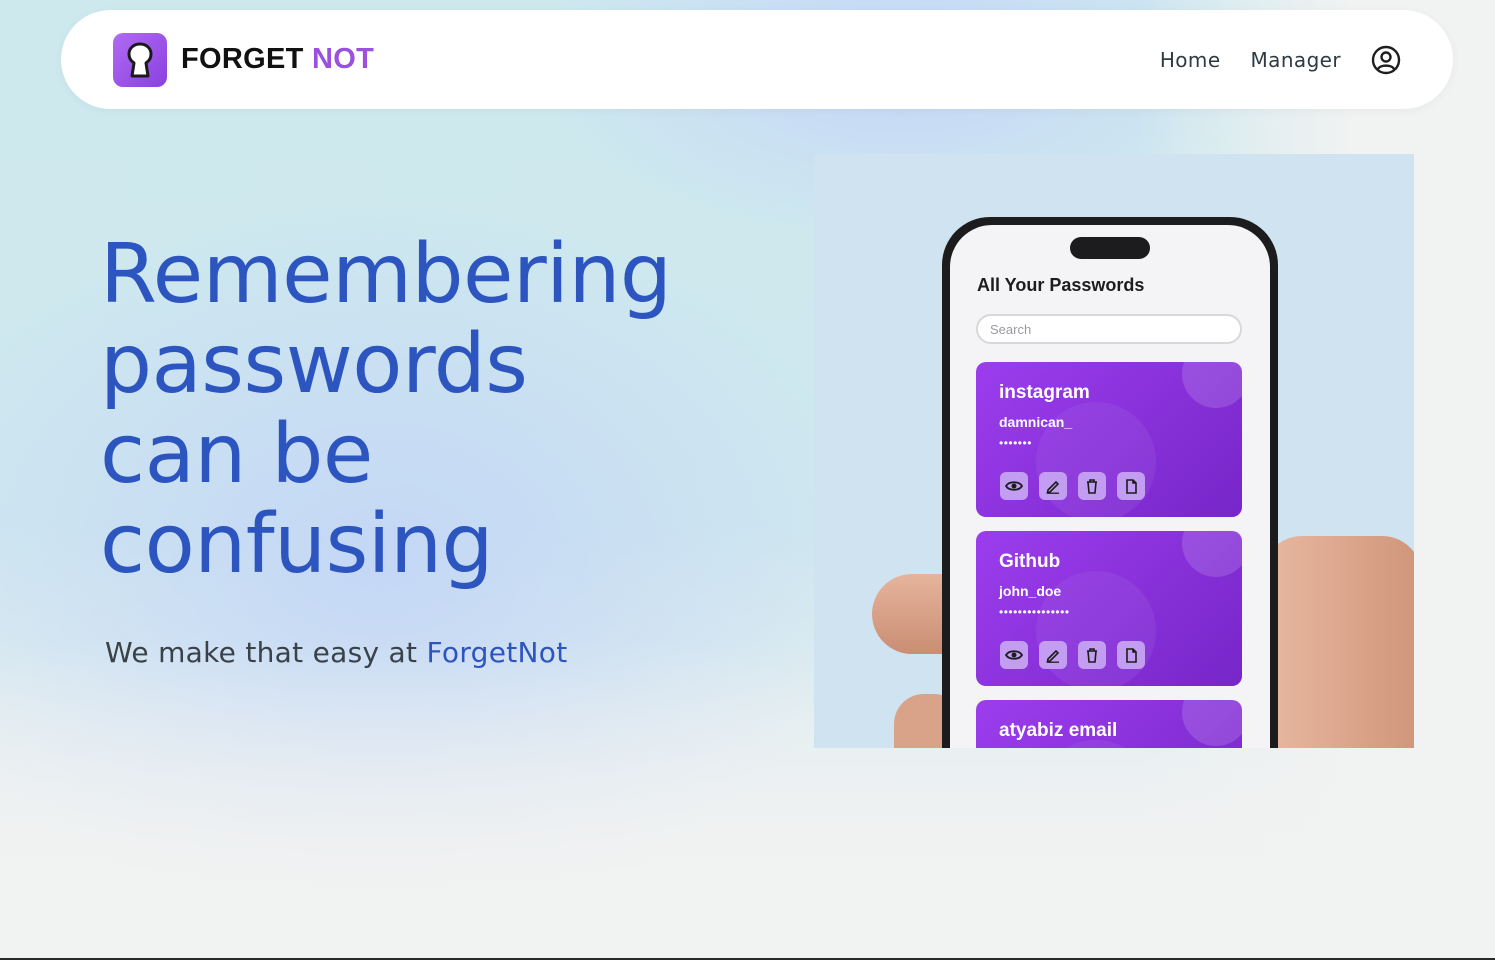  Describe the element at coordinates (314, 364) in the screenshot. I see `hero-title-line: passwords` at that location.